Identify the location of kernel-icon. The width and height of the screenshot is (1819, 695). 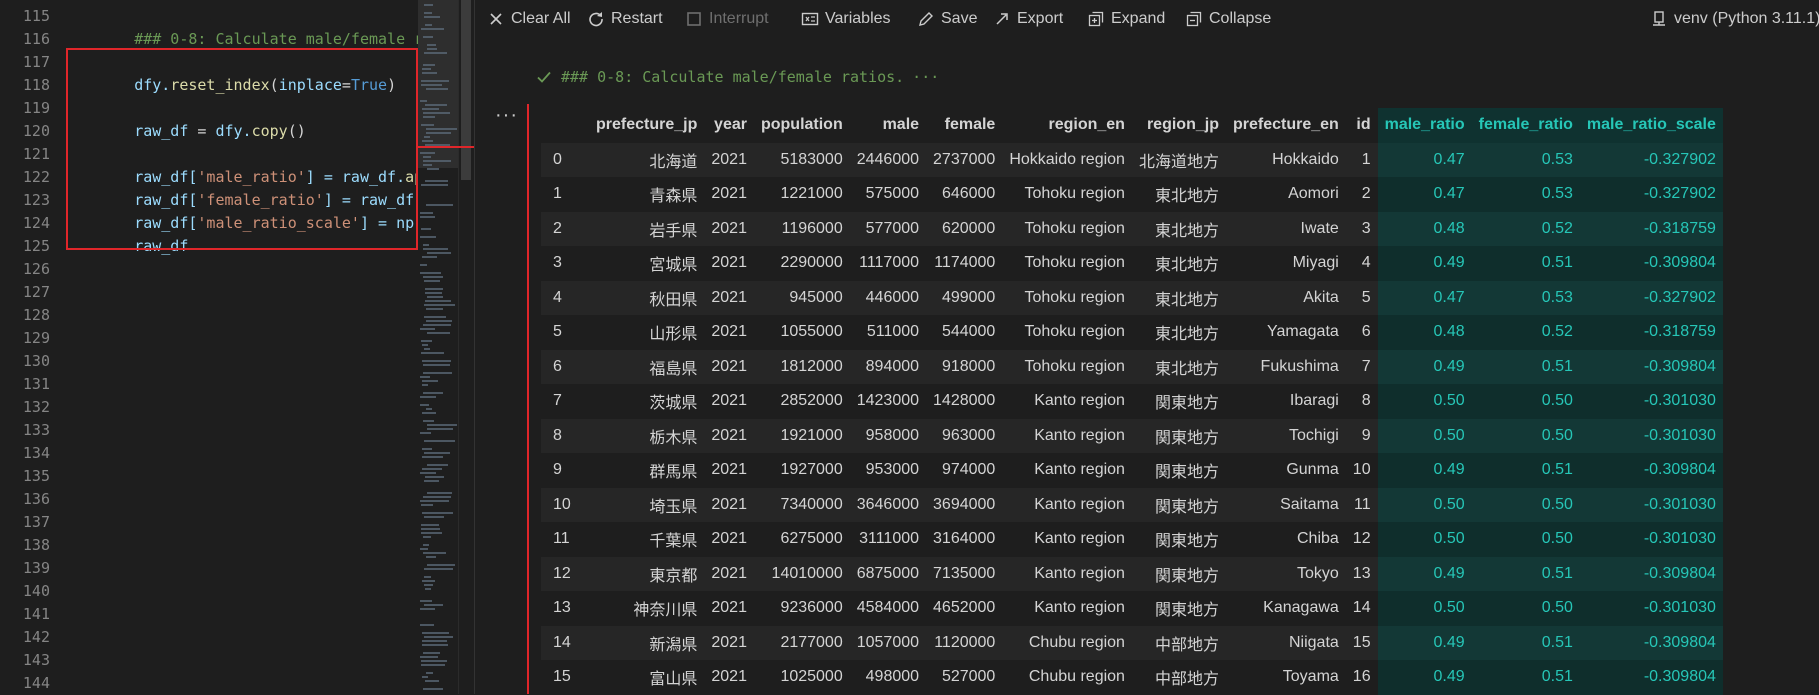
(1659, 19).